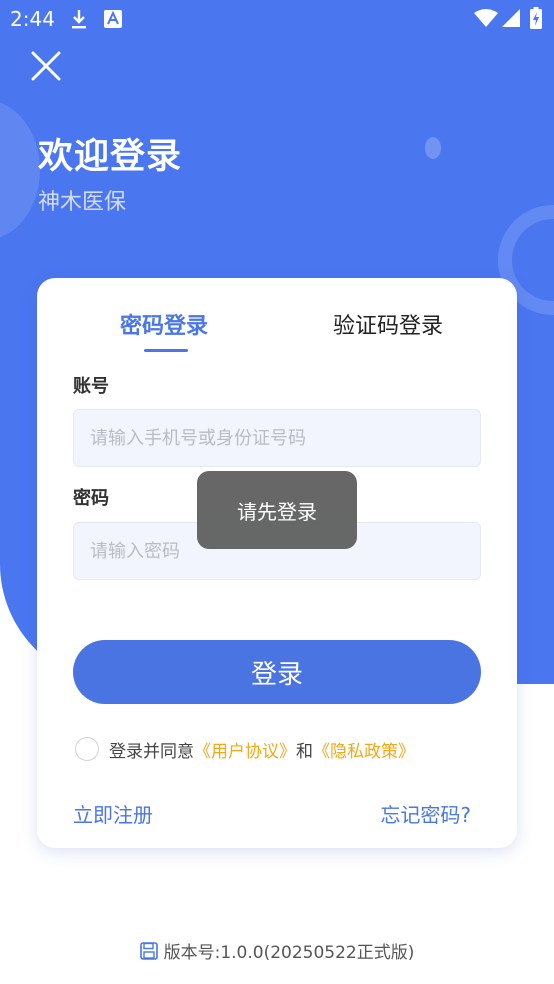  I want to click on decorative-circle, so click(20, 170).